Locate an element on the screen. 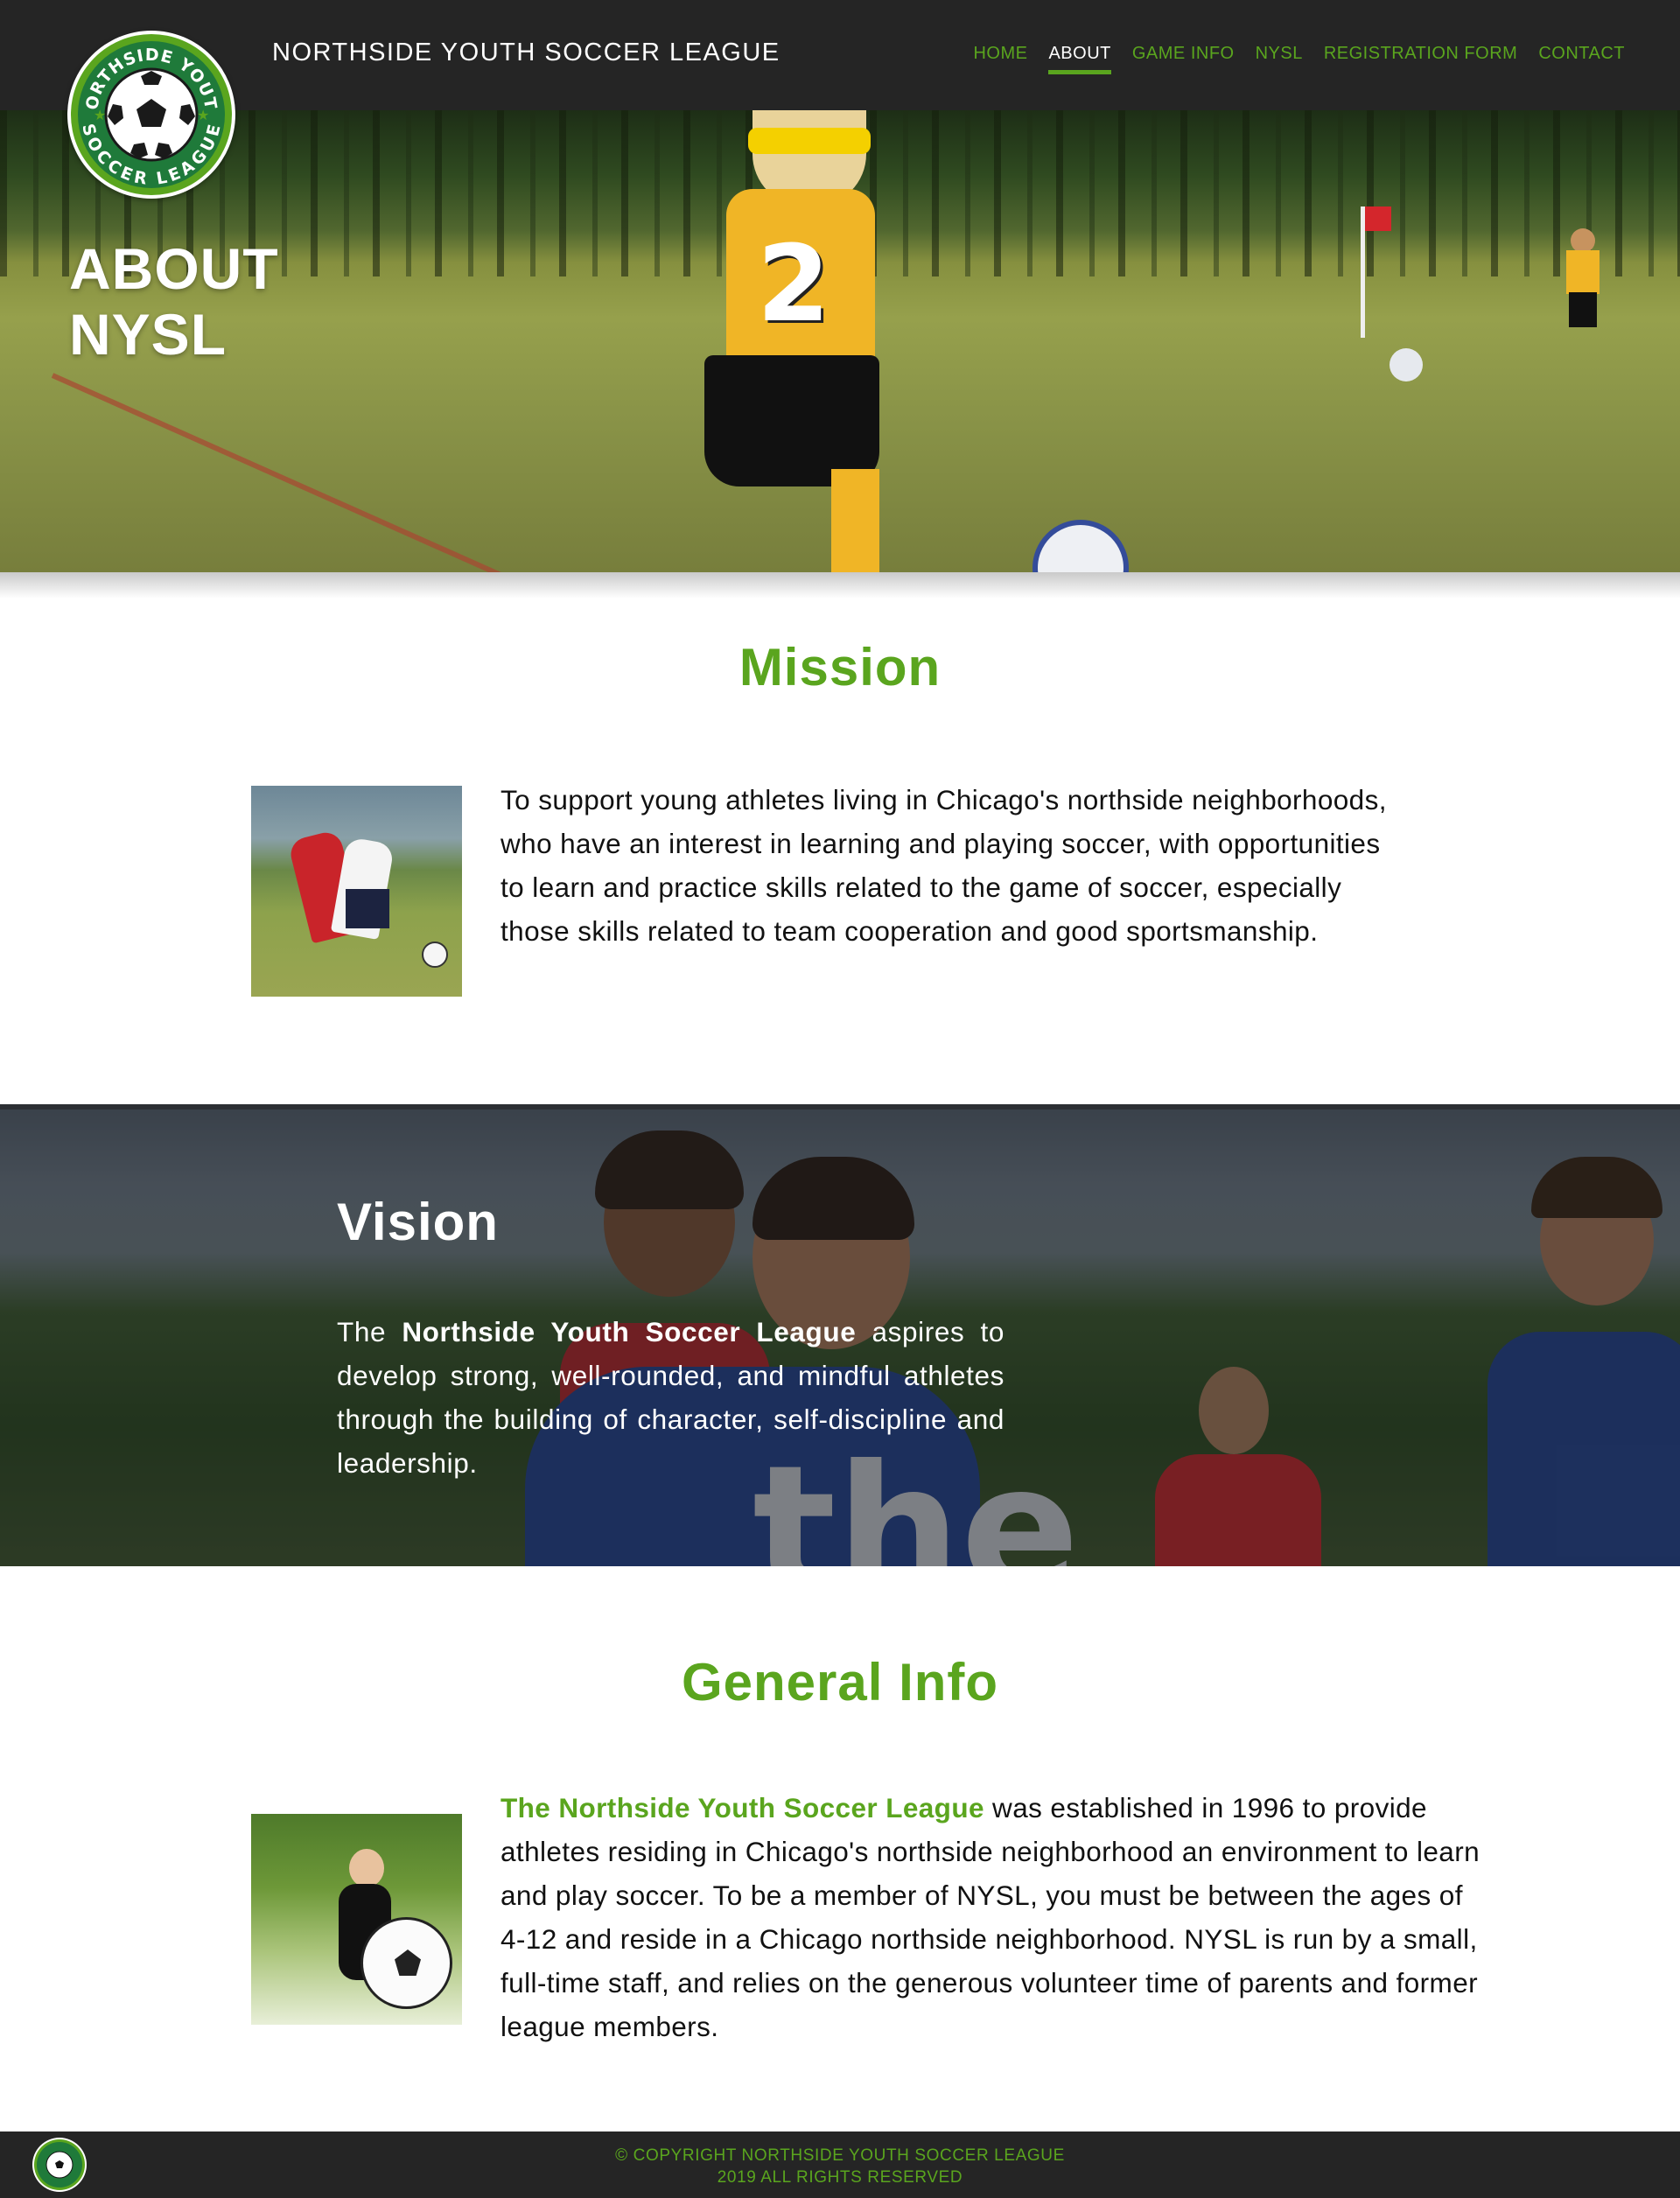 This screenshot has height=2198, width=1680. vision-heading: Vision is located at coordinates (418, 1222).